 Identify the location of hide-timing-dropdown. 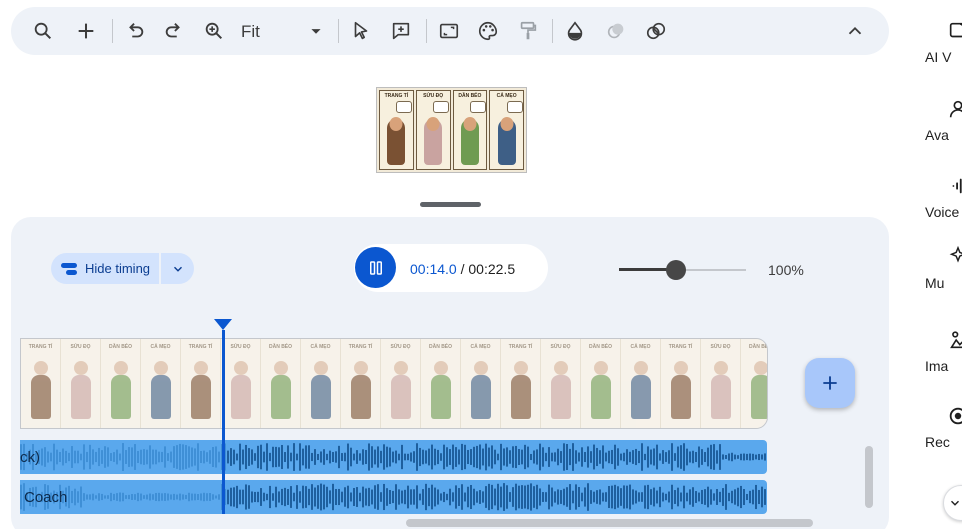
(177, 268).